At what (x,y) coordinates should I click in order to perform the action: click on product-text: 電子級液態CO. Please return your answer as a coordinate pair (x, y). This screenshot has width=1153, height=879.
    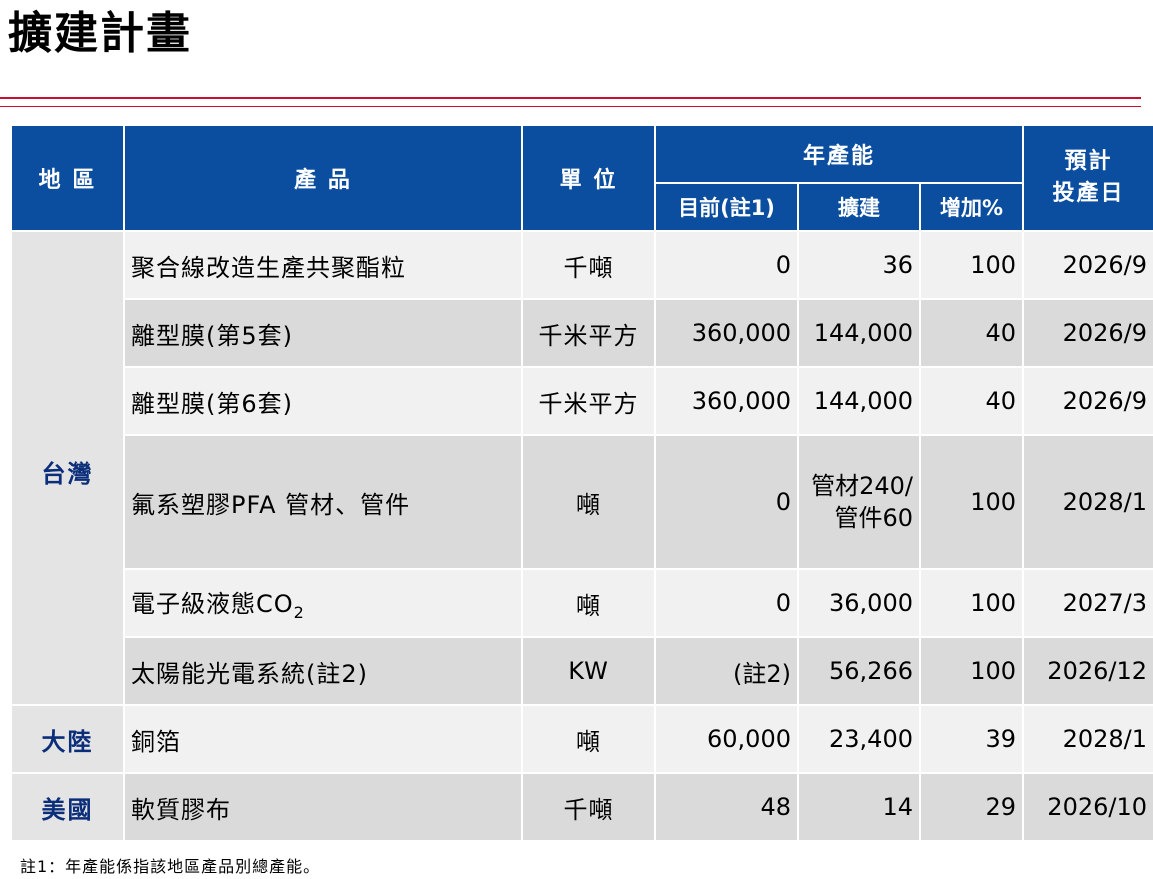
    Looking at the image, I should click on (212, 604).